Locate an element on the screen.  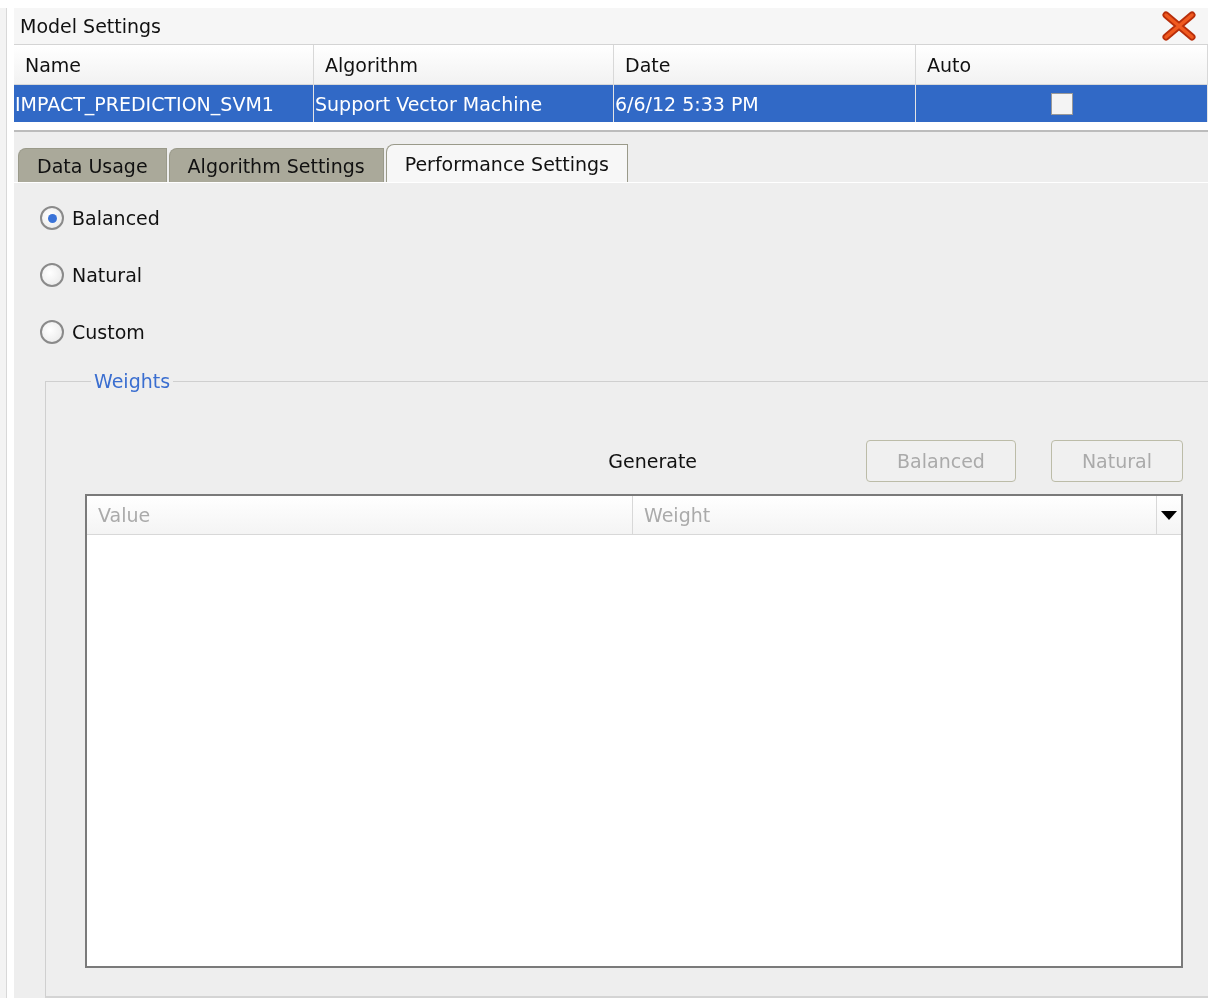
generate-label: Generate is located at coordinates (653, 461).